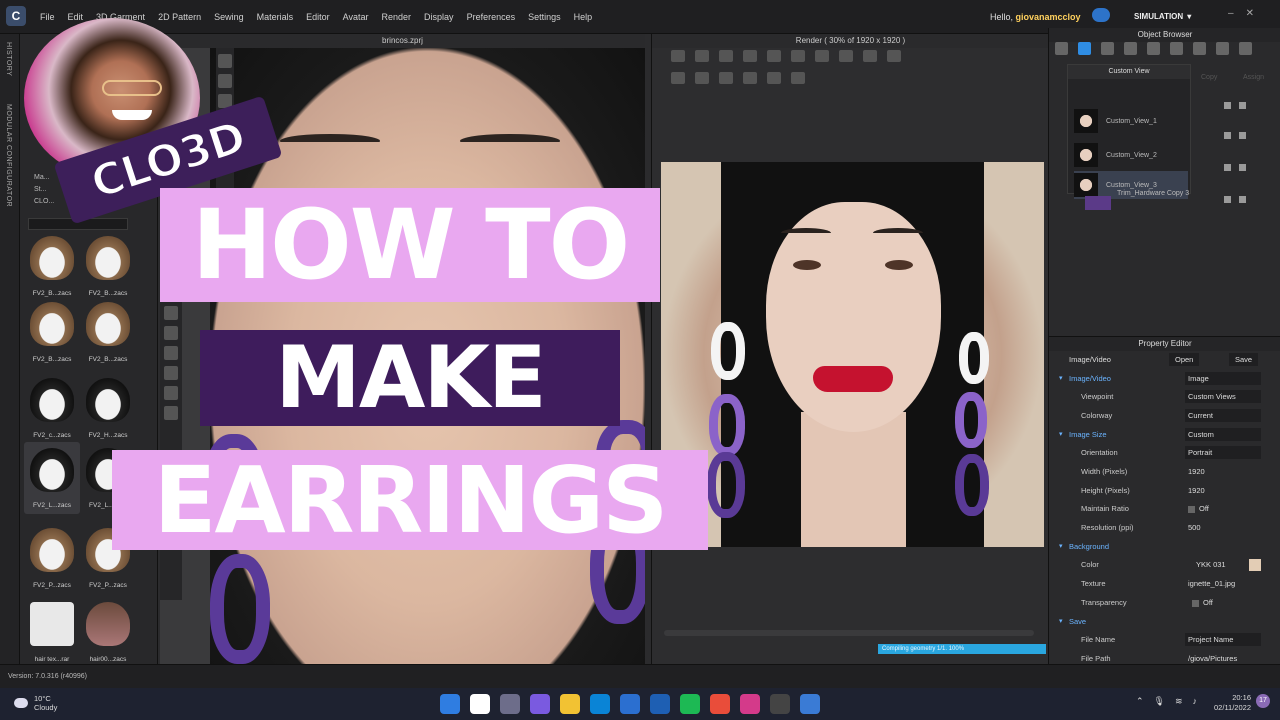 Image resolution: width=1280 pixels, height=720 pixels. I want to click on render-turntable-icon, so click(822, 56).